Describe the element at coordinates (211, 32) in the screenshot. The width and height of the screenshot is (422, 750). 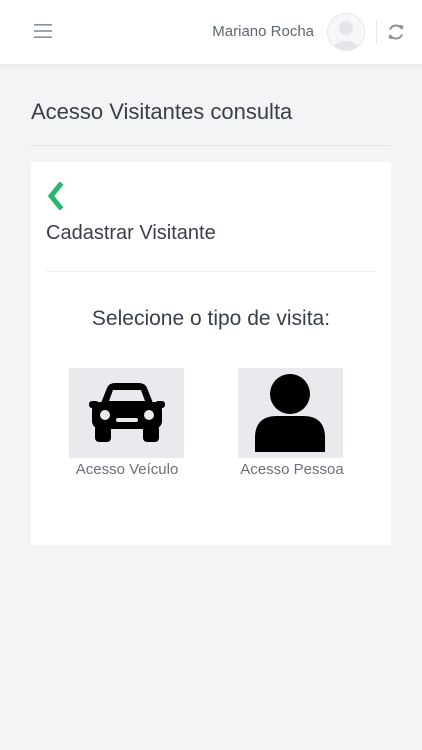
I see `top-bar: Mariano Rocha` at that location.